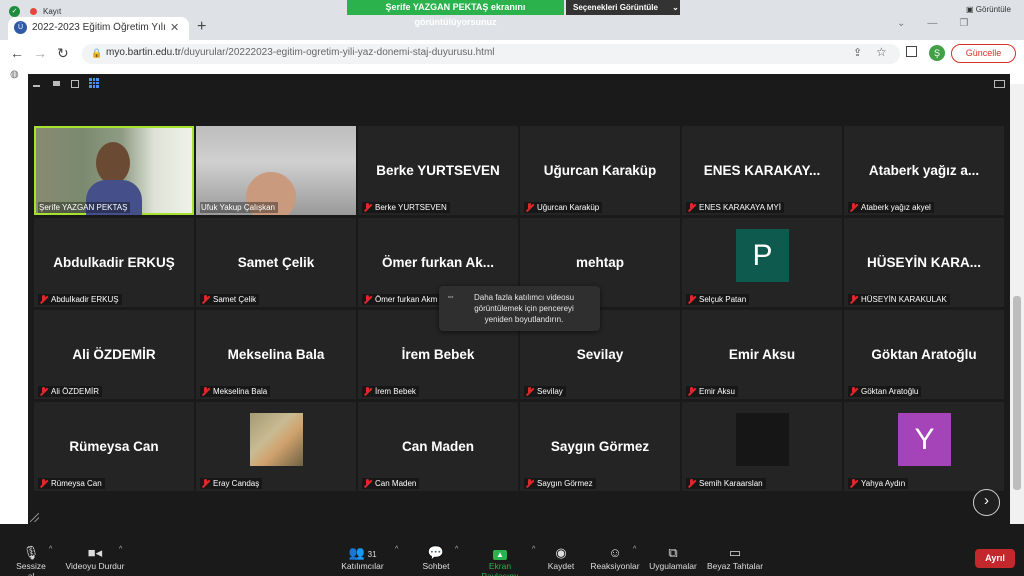 The image size is (1024, 576). Describe the element at coordinates (94, 83) in the screenshot. I see `gallery-view-icon` at that location.